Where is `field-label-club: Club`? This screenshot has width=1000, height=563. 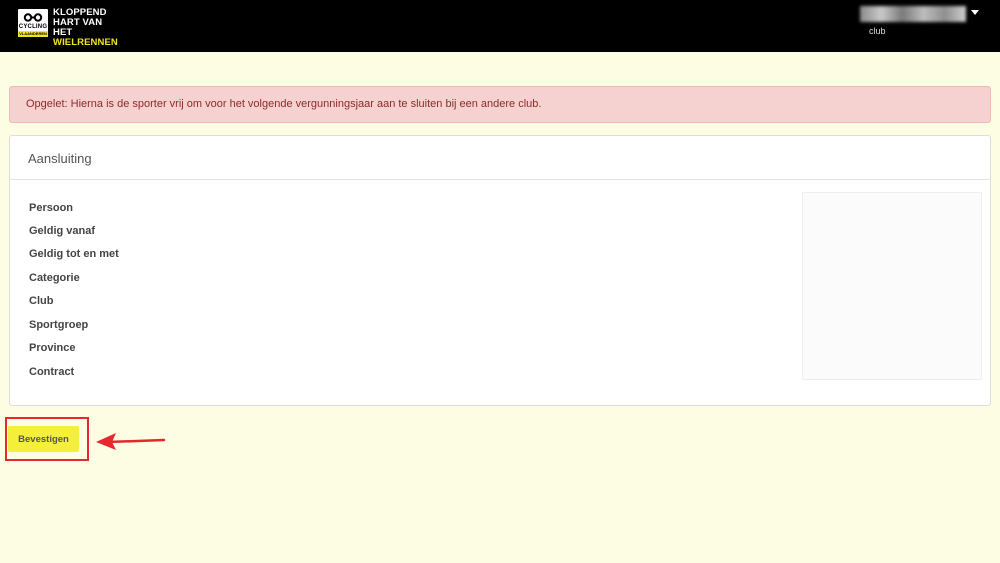 field-label-club: Club is located at coordinates (41, 301).